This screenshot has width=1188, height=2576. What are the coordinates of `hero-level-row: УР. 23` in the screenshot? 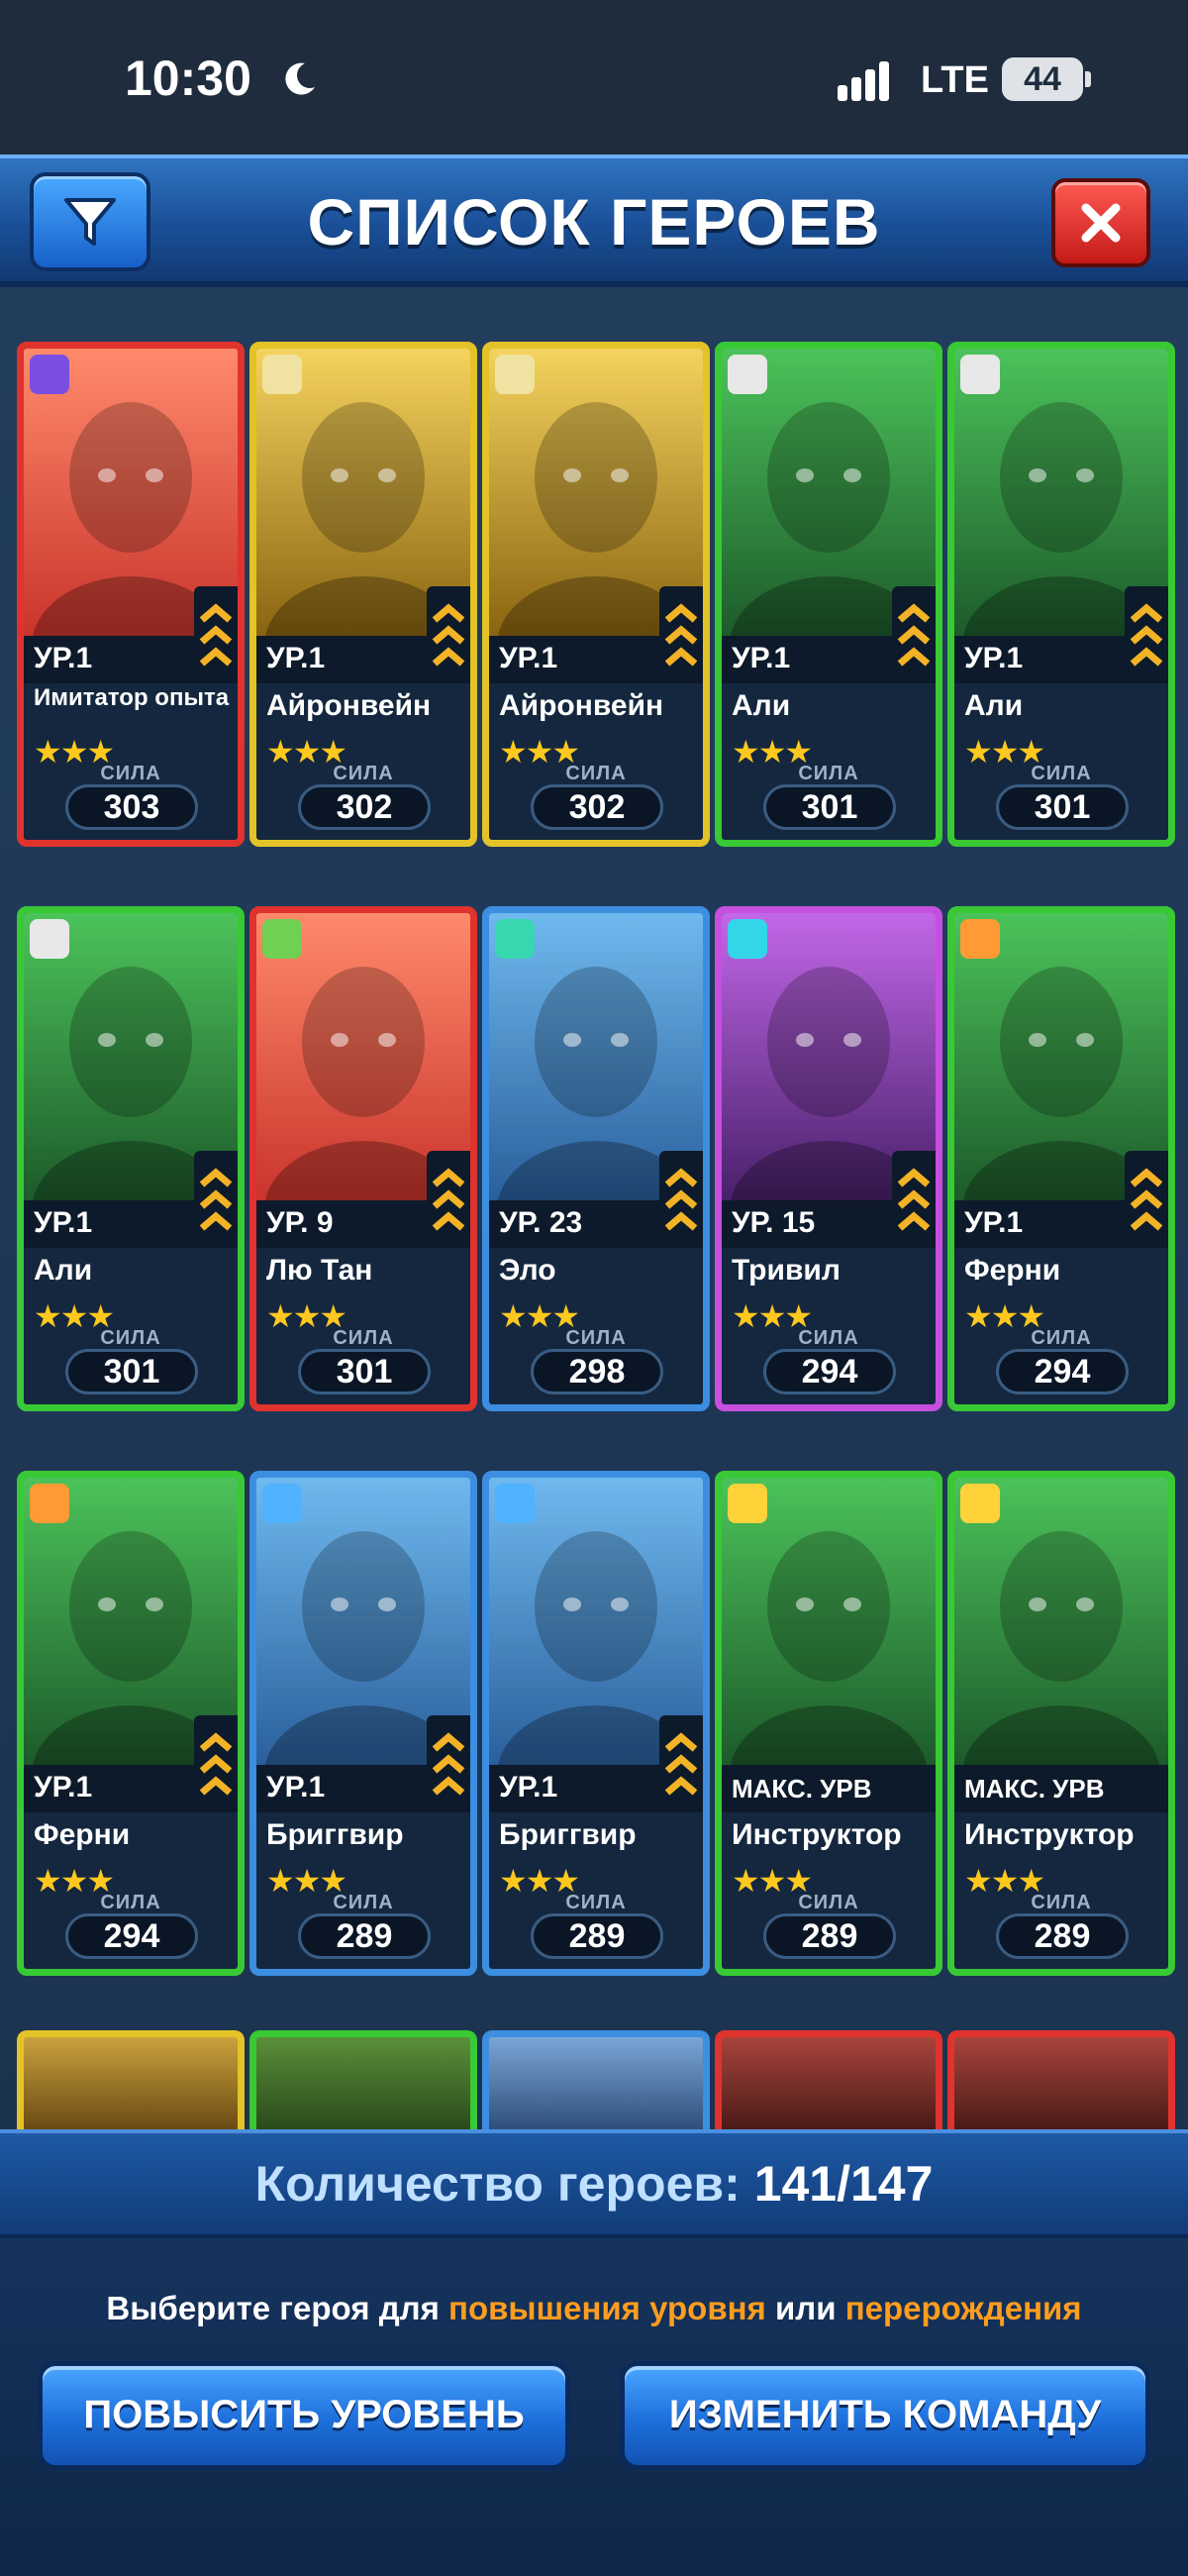 It's located at (596, 1199).